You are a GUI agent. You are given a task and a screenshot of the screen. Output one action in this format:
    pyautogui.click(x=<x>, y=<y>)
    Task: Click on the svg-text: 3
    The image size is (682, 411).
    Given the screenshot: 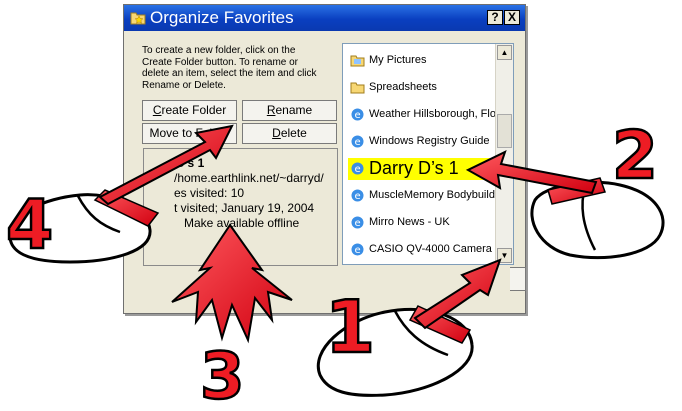 What is the action you would take?
    pyautogui.click(x=222, y=375)
    